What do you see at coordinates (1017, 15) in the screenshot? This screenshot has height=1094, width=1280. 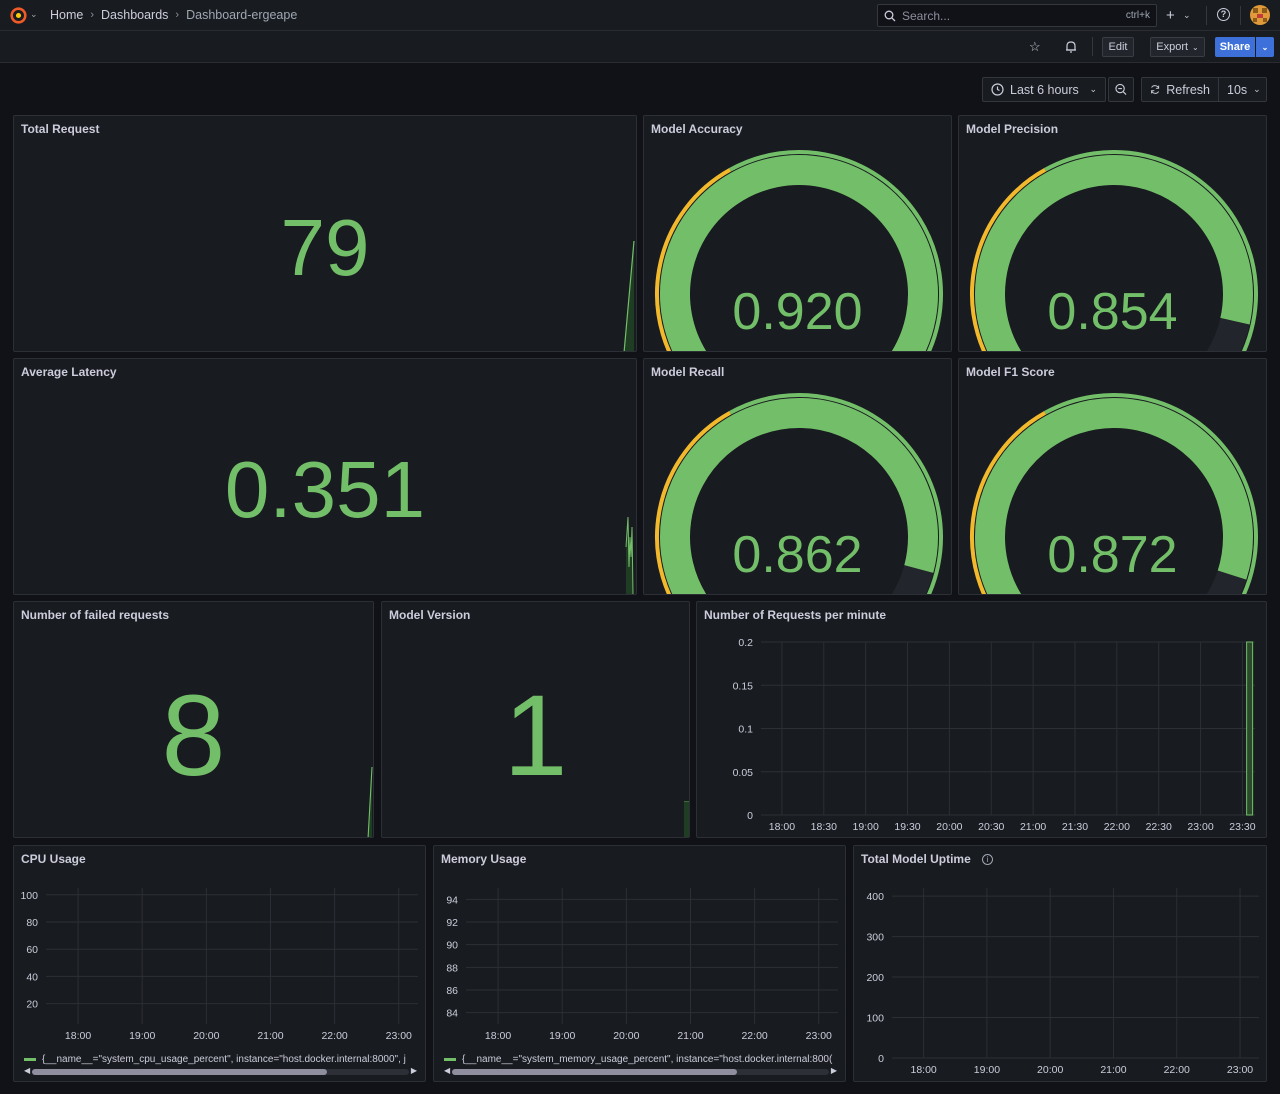 I see `search-input: Search... ctrl+k` at bounding box center [1017, 15].